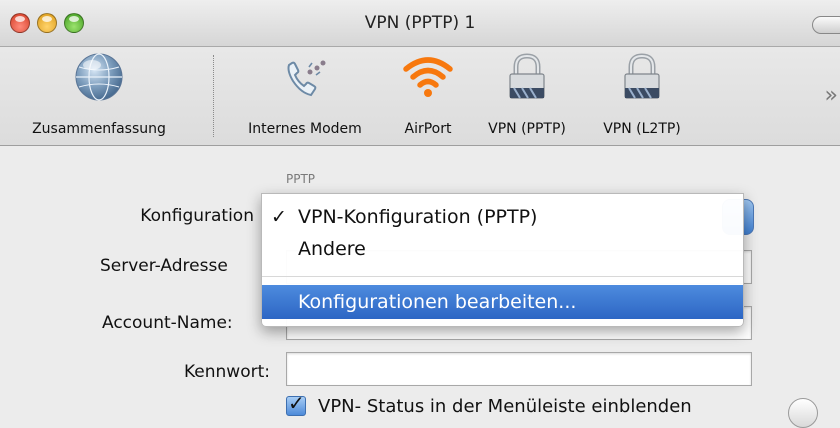 The image size is (840, 428). What do you see at coordinates (428, 129) in the screenshot?
I see `toolbar-label: AirPort` at bounding box center [428, 129].